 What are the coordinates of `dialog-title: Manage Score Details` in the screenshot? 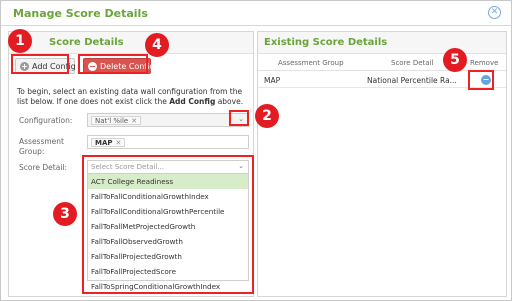 It's located at (80, 13).